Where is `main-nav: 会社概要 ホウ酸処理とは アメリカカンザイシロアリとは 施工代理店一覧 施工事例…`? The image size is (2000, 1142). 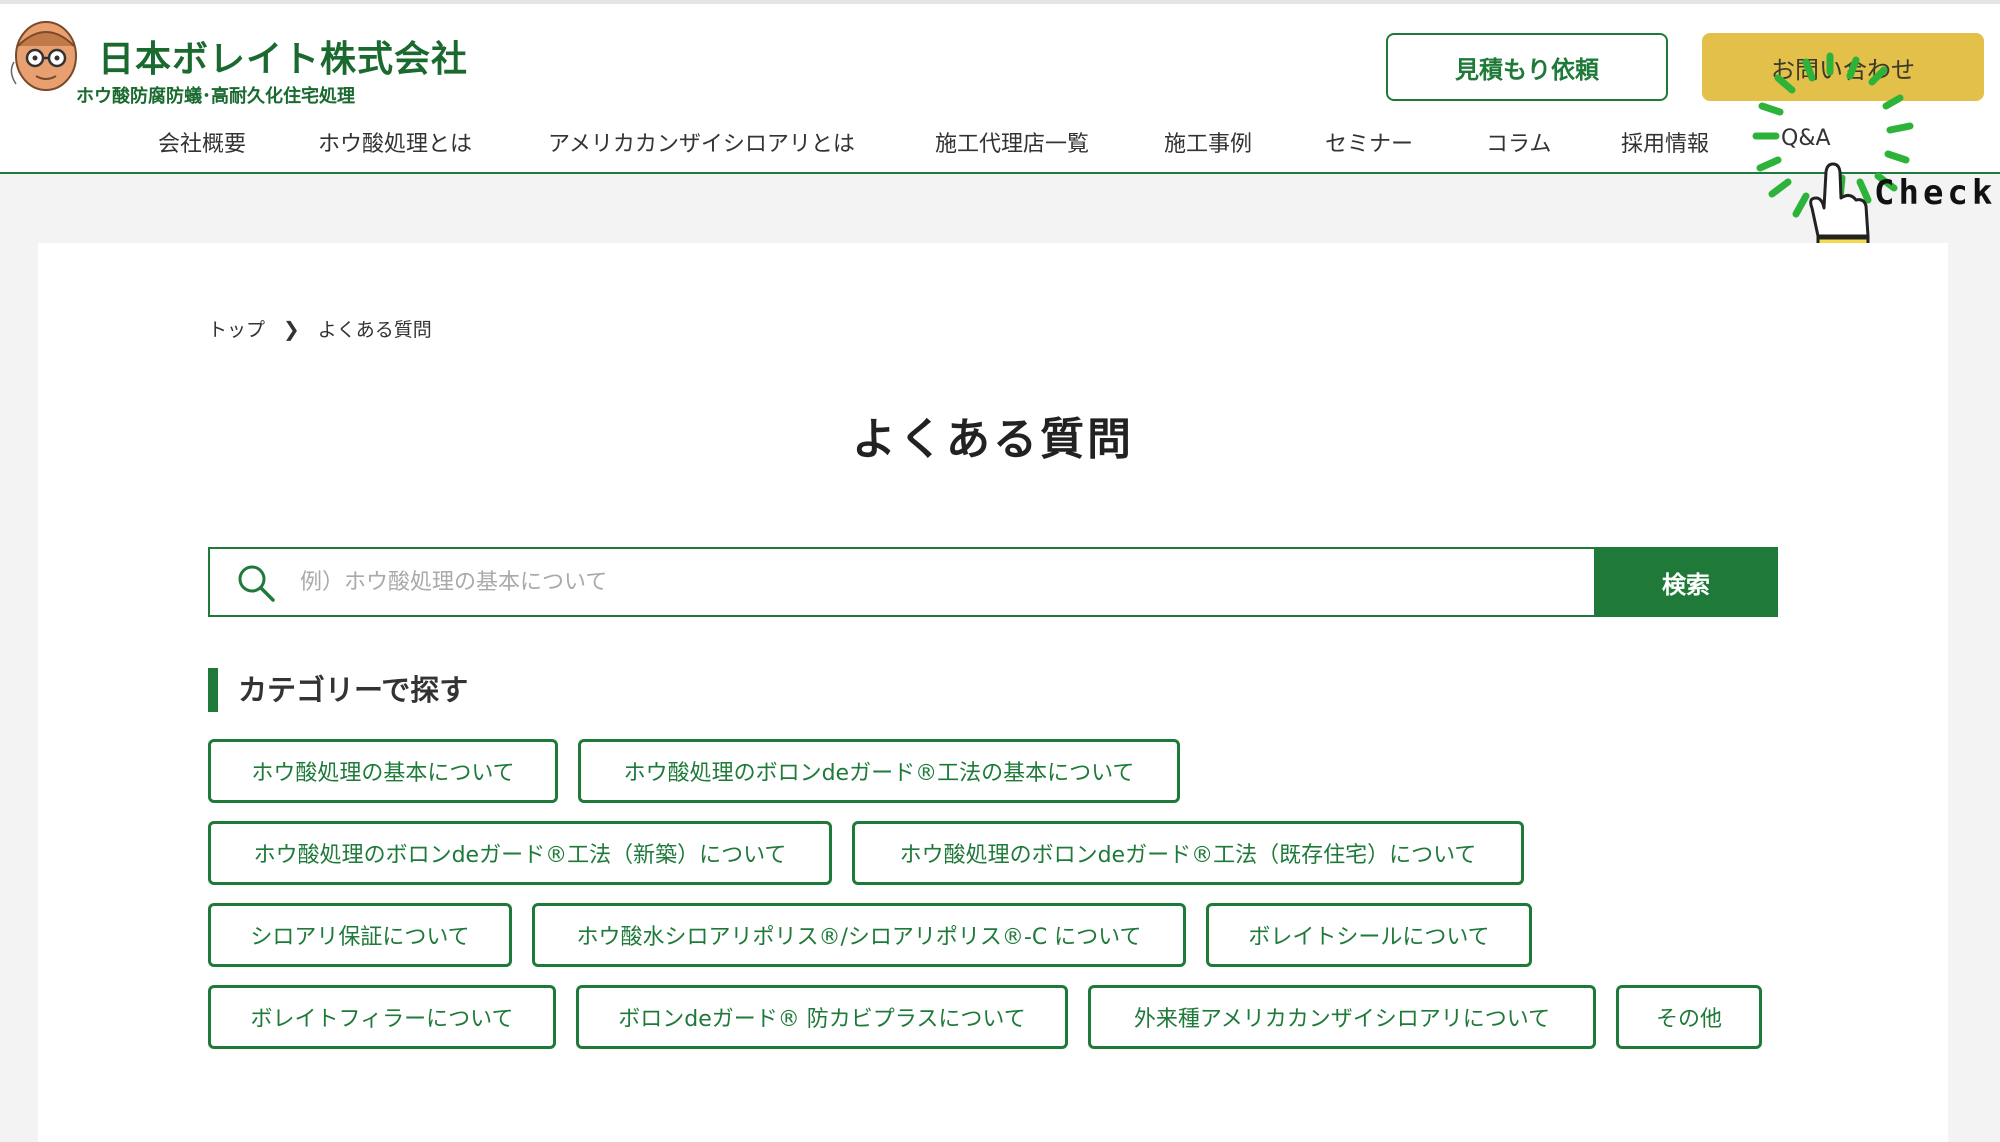 main-nav: 会社概要 ホウ酸処理とは アメリカカンザイシロアリとは 施工代理店一覧 施工事例… is located at coordinates (1000, 146).